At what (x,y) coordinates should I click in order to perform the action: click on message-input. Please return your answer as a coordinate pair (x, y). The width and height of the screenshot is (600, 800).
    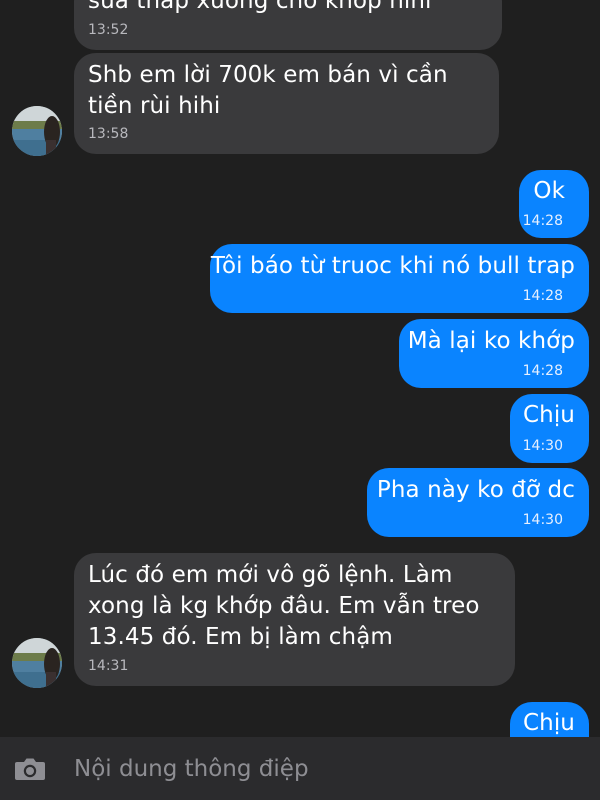
    Looking at the image, I should click on (324, 769).